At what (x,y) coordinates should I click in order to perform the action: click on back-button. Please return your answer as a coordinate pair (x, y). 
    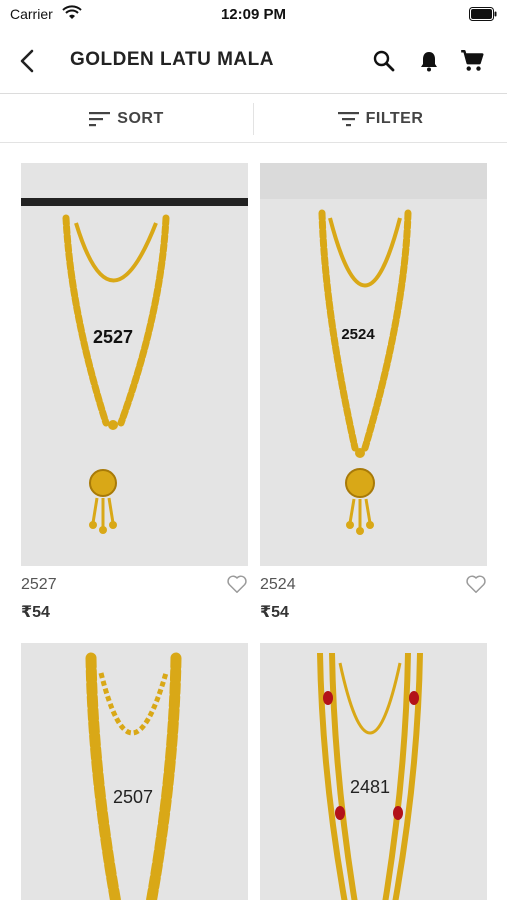
    Looking at the image, I should click on (27, 61).